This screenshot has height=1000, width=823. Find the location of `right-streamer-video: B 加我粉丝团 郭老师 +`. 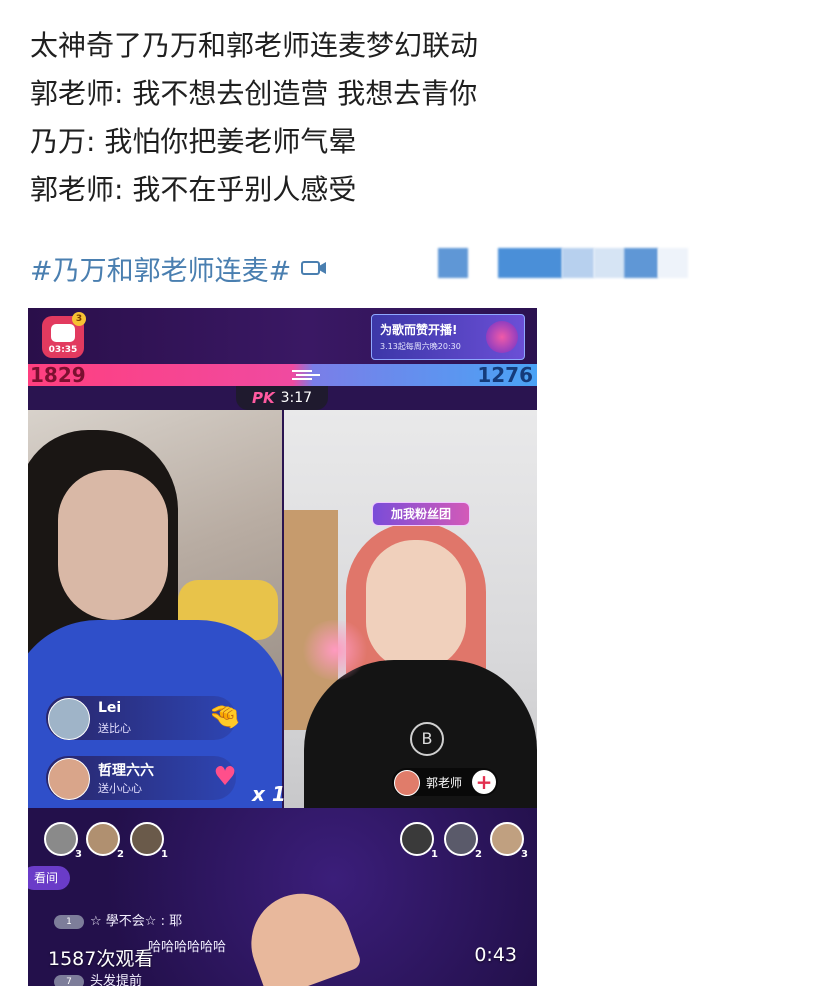

right-streamer-video: B 加我粉丝团 郭老师 + is located at coordinates (410, 609).